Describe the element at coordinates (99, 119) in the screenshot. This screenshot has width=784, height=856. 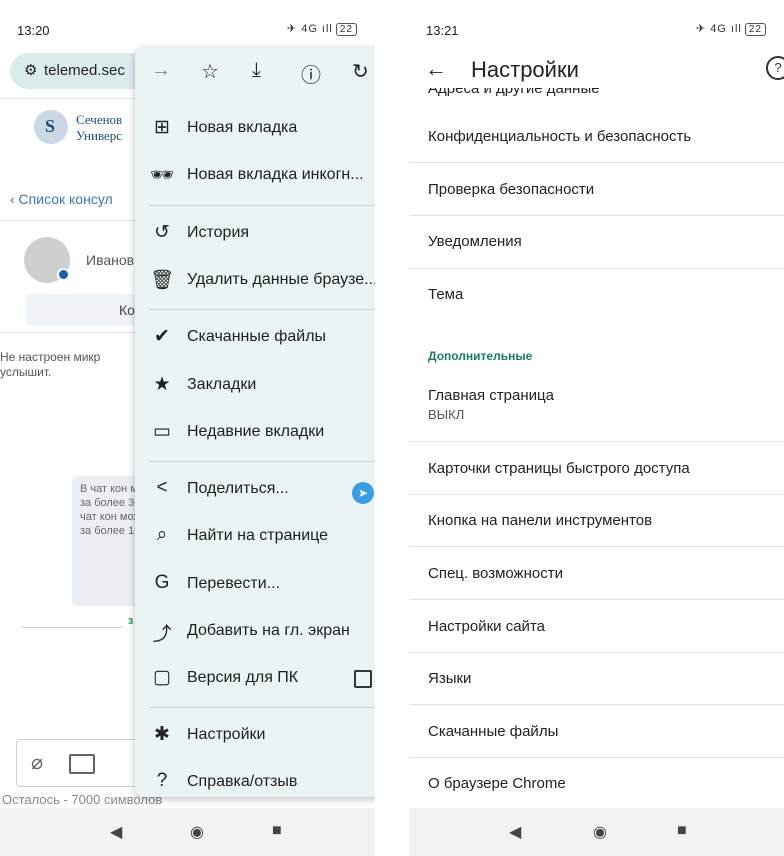
I see `logo-line-1: Сеченов` at that location.